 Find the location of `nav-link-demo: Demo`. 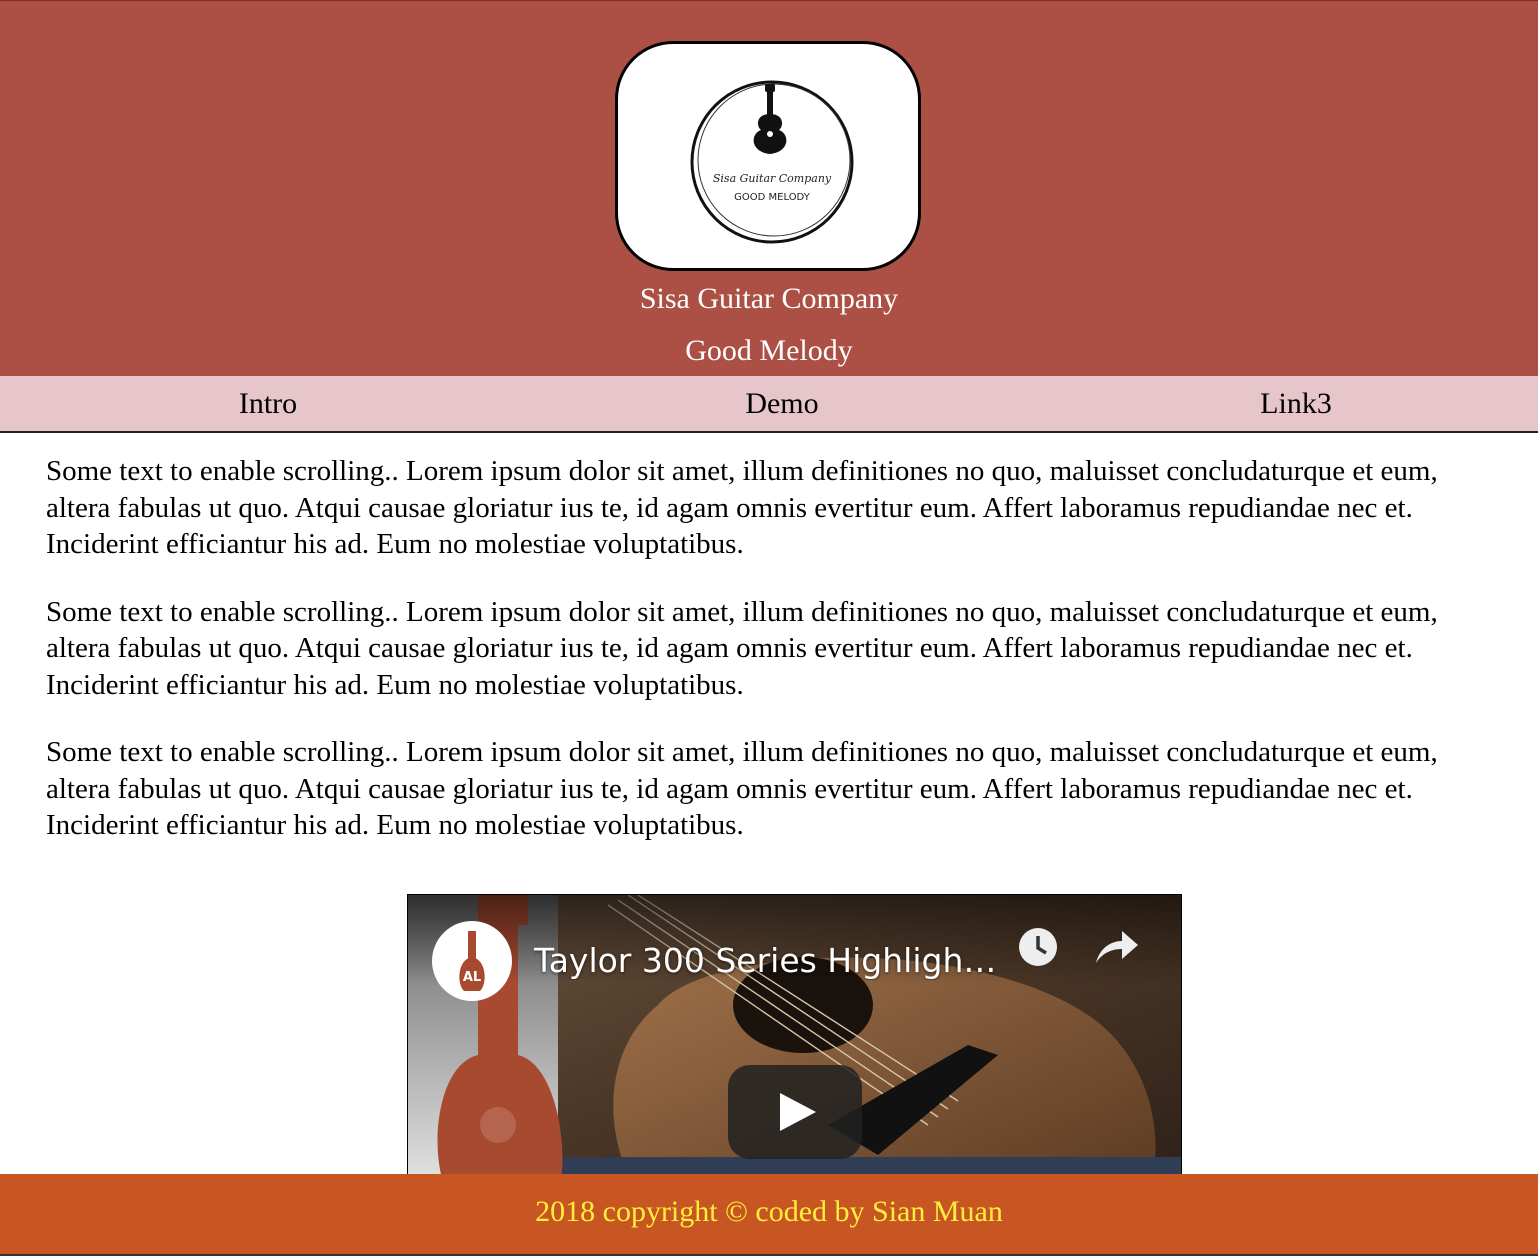

nav-link-demo: Demo is located at coordinates (782, 404).